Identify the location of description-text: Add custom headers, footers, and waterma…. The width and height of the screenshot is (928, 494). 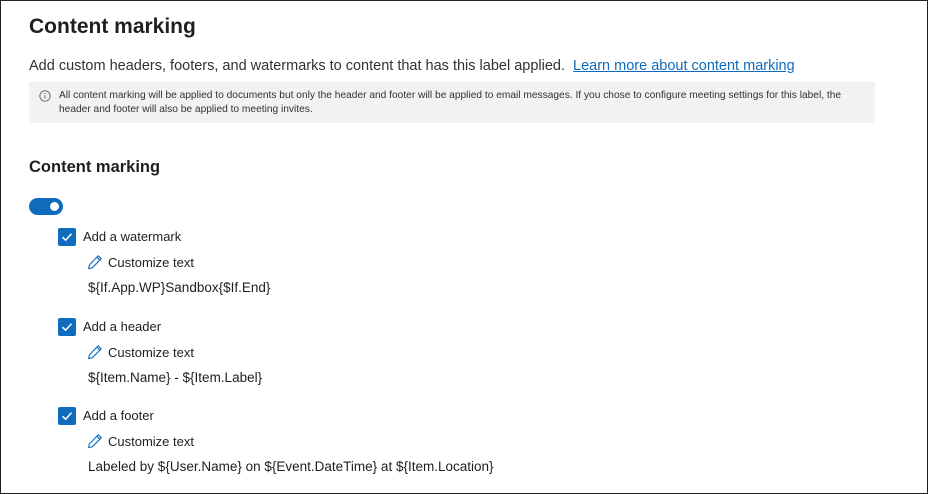
(297, 66).